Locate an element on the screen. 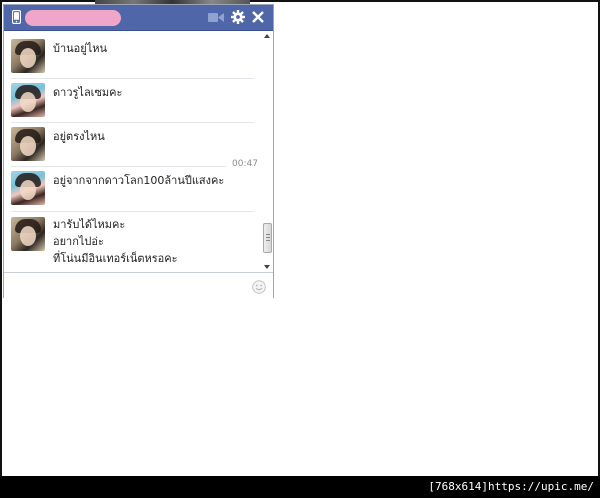 Image resolution: width=600 pixels, height=498 pixels. close-icon is located at coordinates (258, 17).